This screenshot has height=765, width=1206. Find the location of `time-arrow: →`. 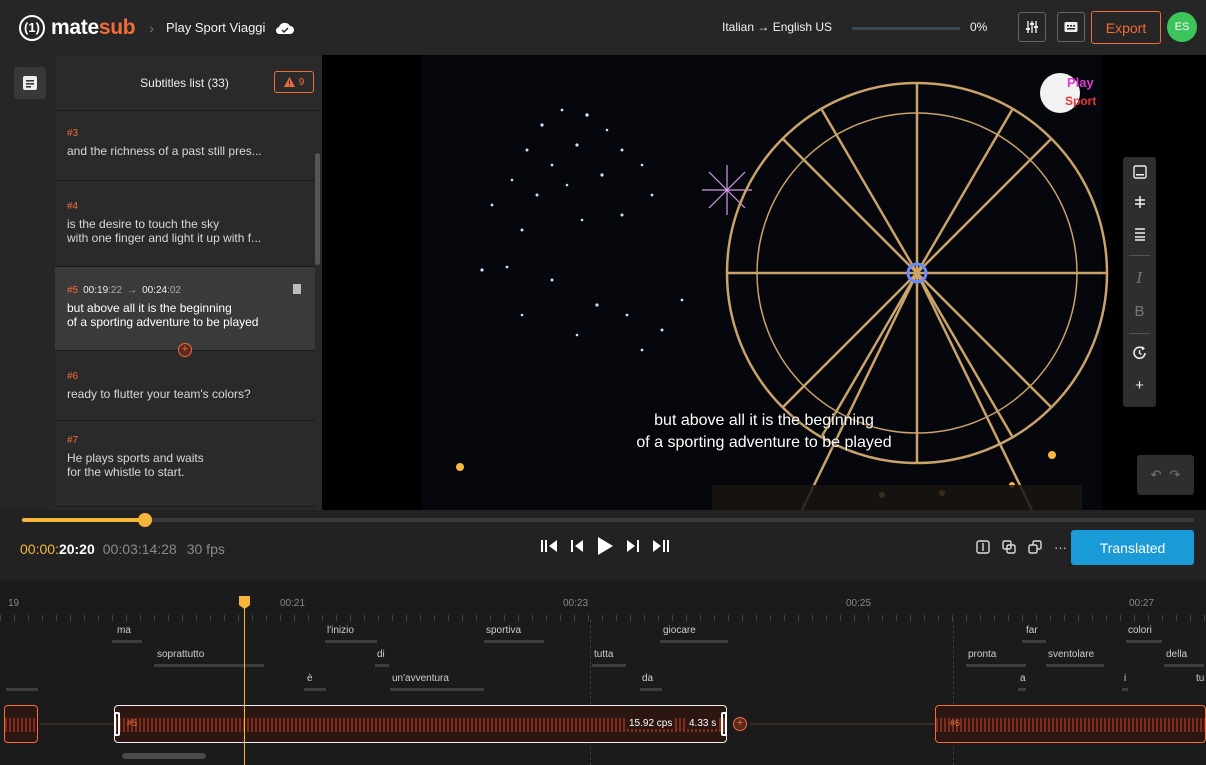

time-arrow: → is located at coordinates (132, 290).